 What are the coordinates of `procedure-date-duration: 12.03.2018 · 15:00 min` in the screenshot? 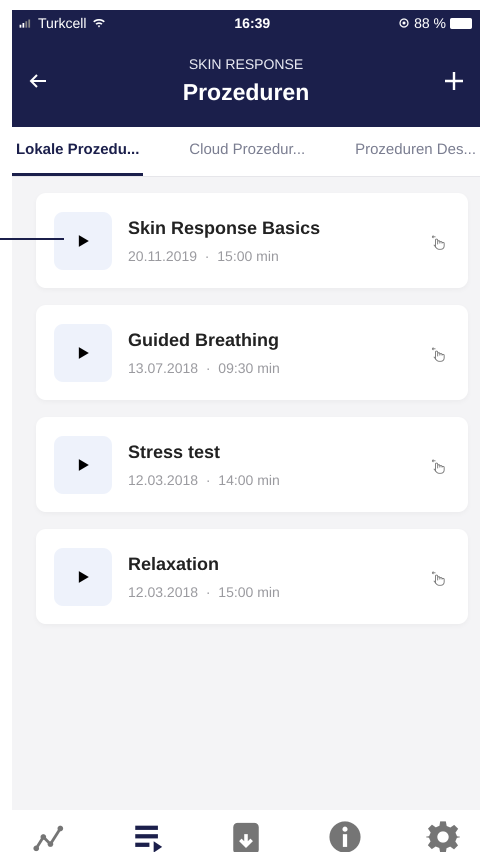 It's located at (204, 592).